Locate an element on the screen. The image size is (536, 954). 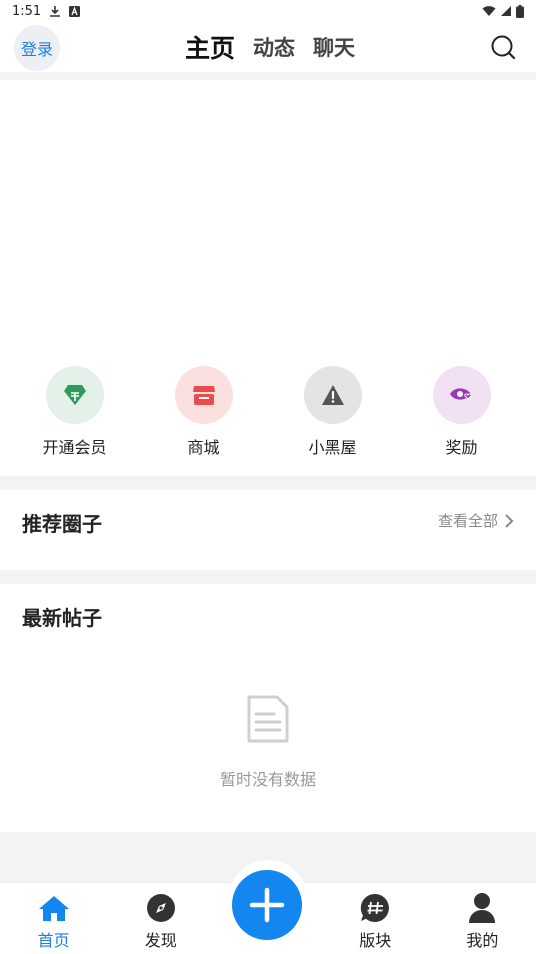
tabbar-label: 发现 is located at coordinates (160, 940).